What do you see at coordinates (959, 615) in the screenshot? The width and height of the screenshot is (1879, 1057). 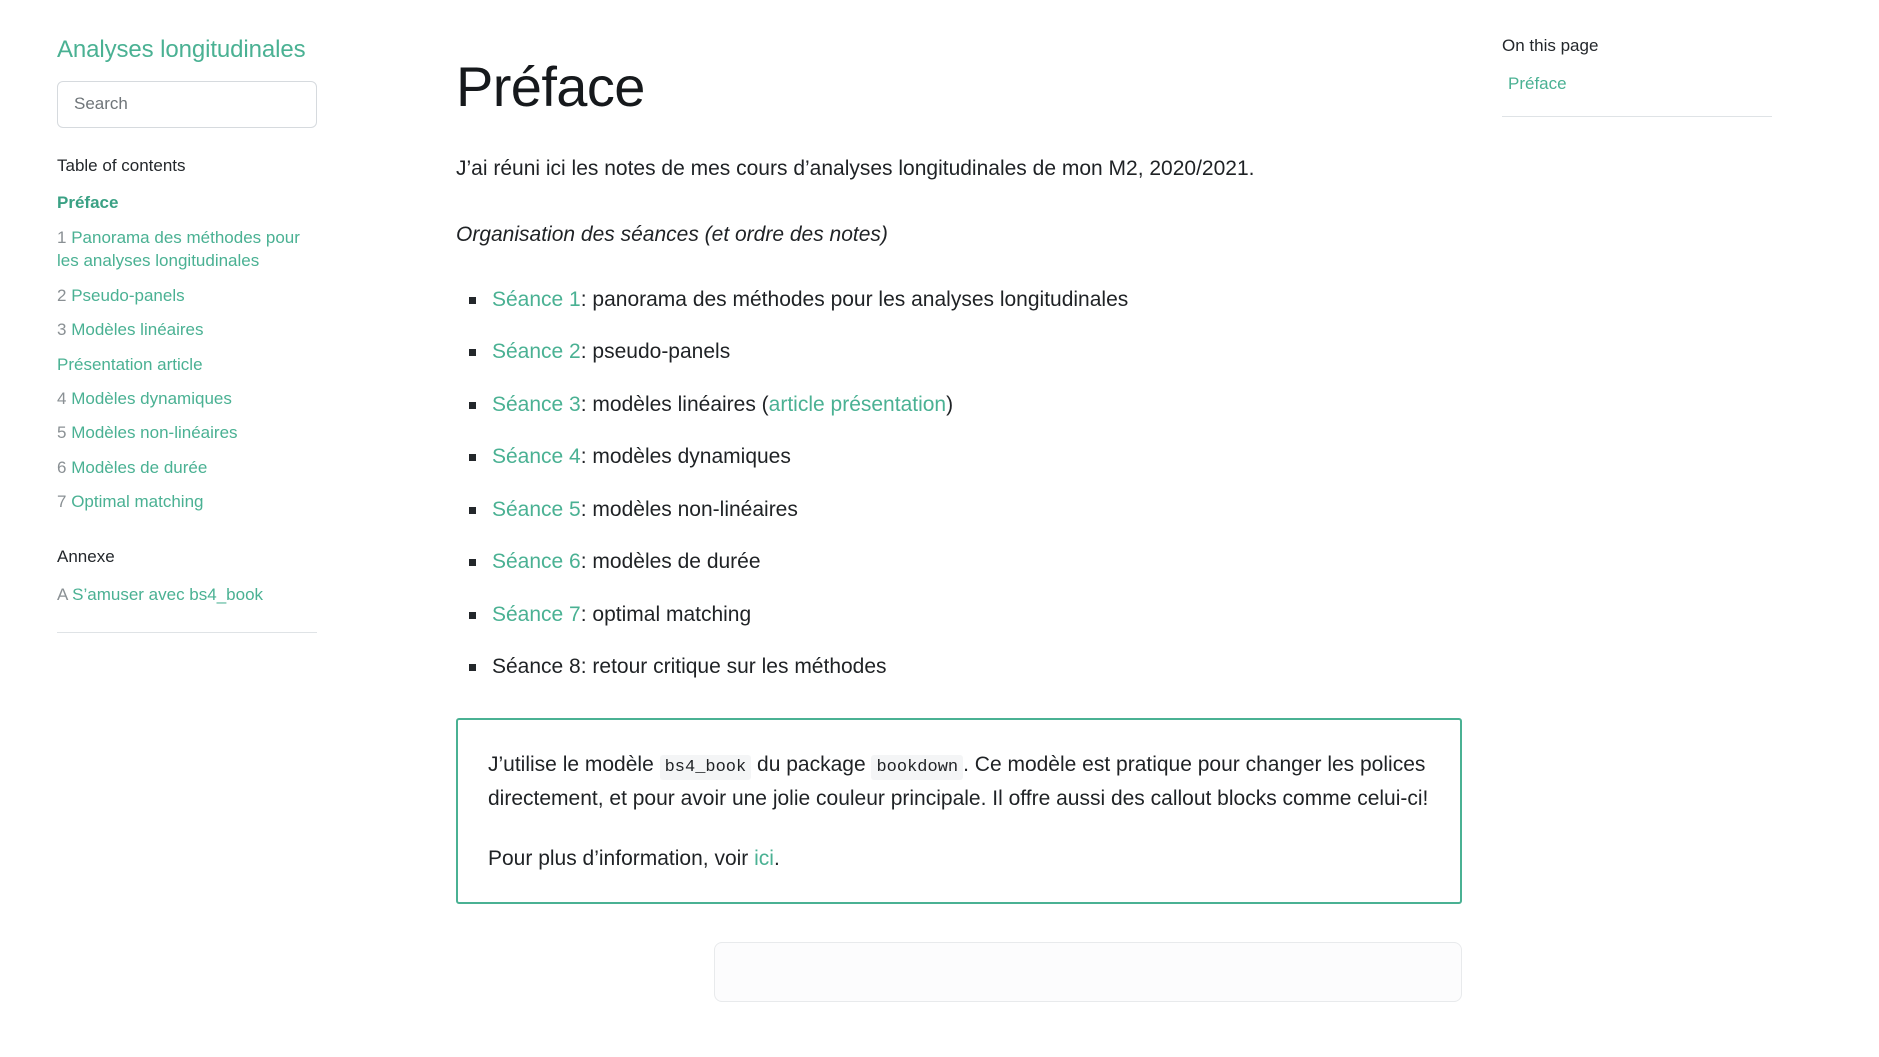 I see `list-item: Séance 7: optimal matching` at bounding box center [959, 615].